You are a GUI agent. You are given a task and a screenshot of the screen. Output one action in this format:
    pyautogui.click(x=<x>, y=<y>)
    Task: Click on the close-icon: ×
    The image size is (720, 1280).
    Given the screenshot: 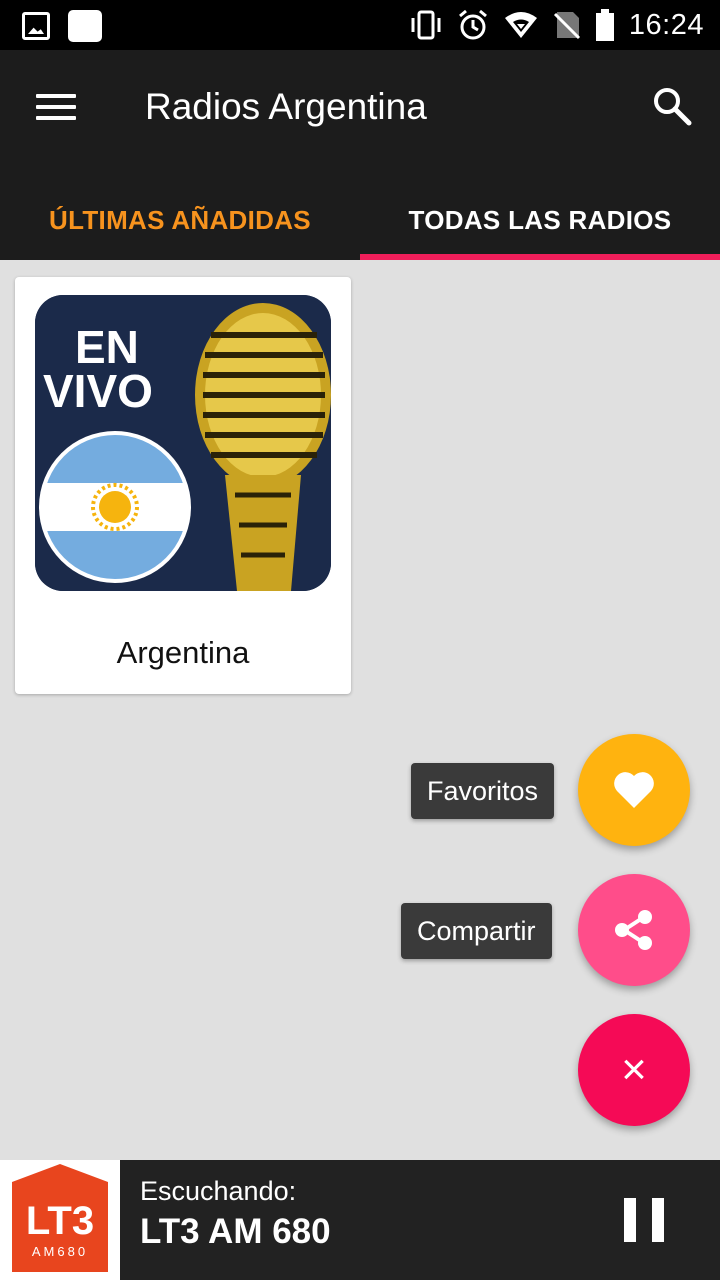 What is the action you would take?
    pyautogui.click(x=634, y=1069)
    